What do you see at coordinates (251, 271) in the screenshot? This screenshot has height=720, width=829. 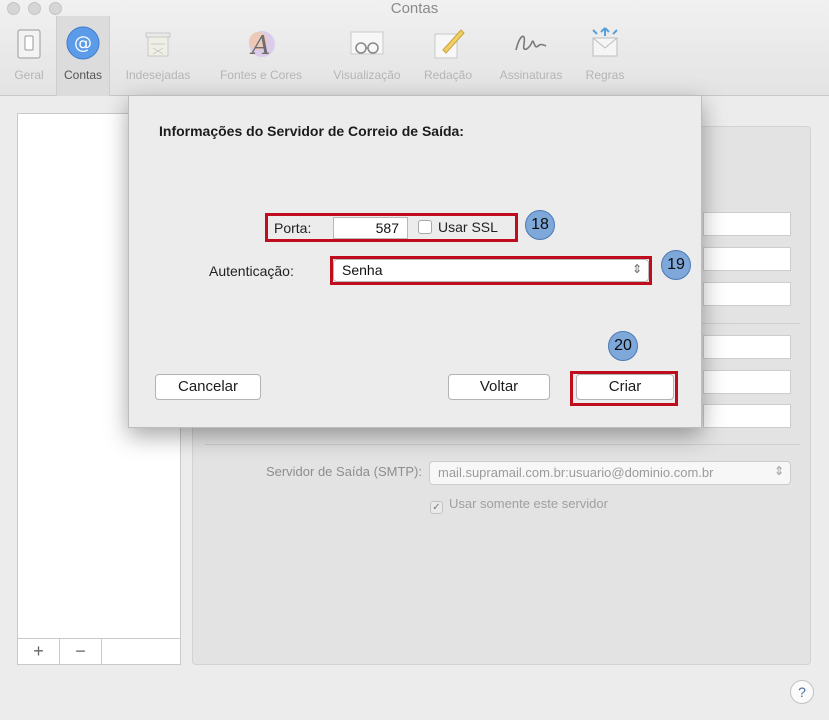 I see `authentication-label: Autenticação:` at bounding box center [251, 271].